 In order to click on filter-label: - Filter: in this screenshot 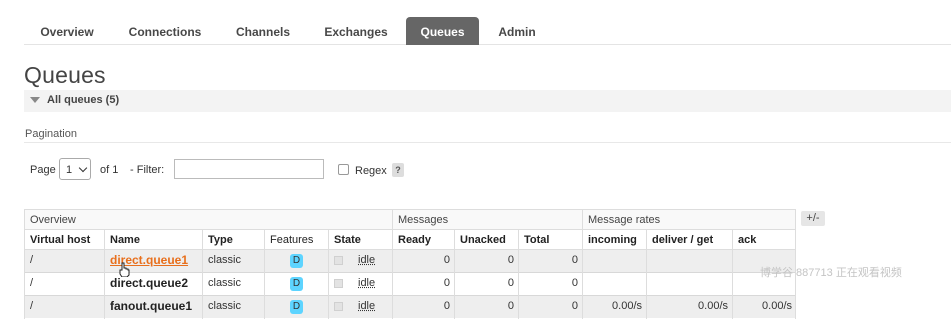, I will do `click(147, 170)`.